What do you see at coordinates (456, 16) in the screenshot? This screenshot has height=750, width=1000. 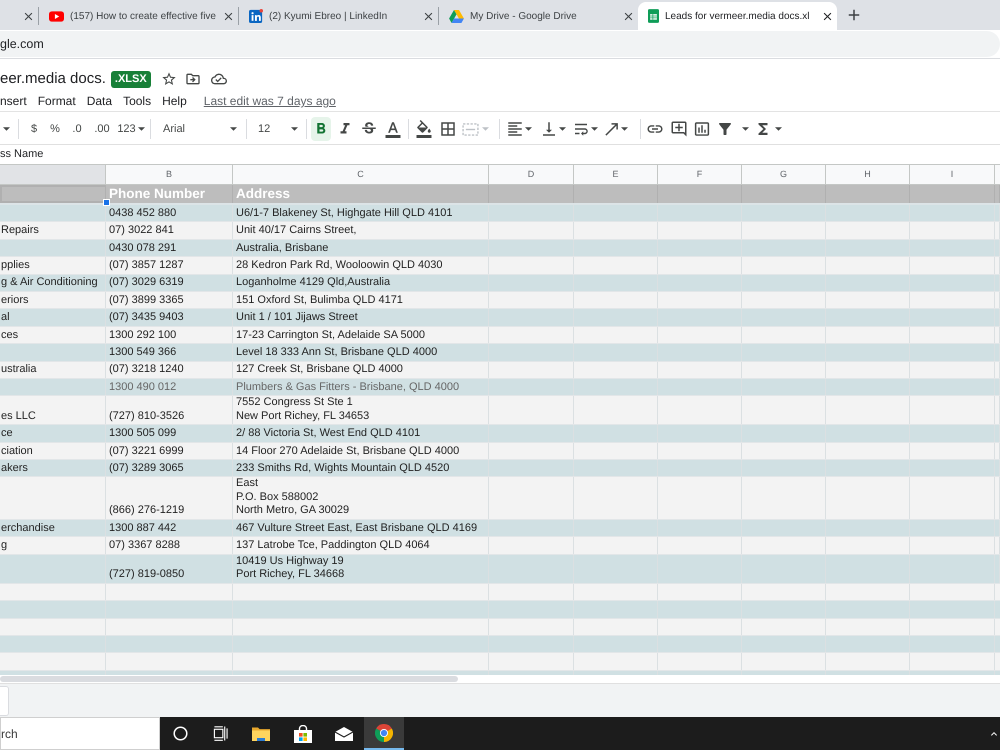 I see `triangle-logo-icon` at bounding box center [456, 16].